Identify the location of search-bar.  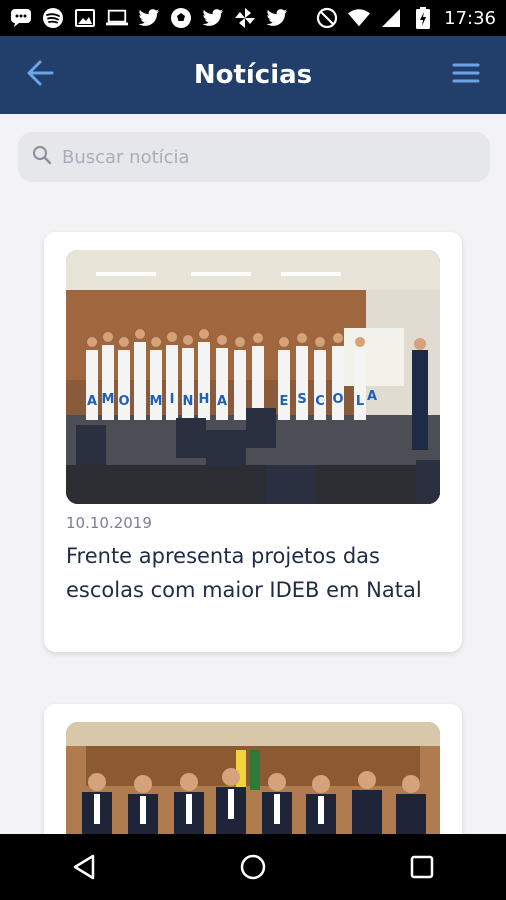
(254, 157).